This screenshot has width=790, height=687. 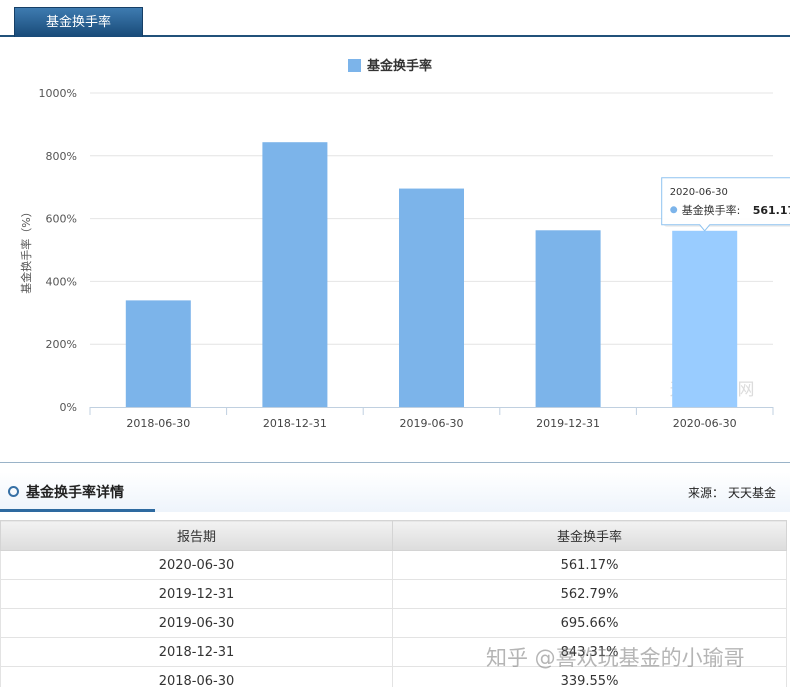 I want to click on source-value: 天天基金, so click(x=751, y=493).